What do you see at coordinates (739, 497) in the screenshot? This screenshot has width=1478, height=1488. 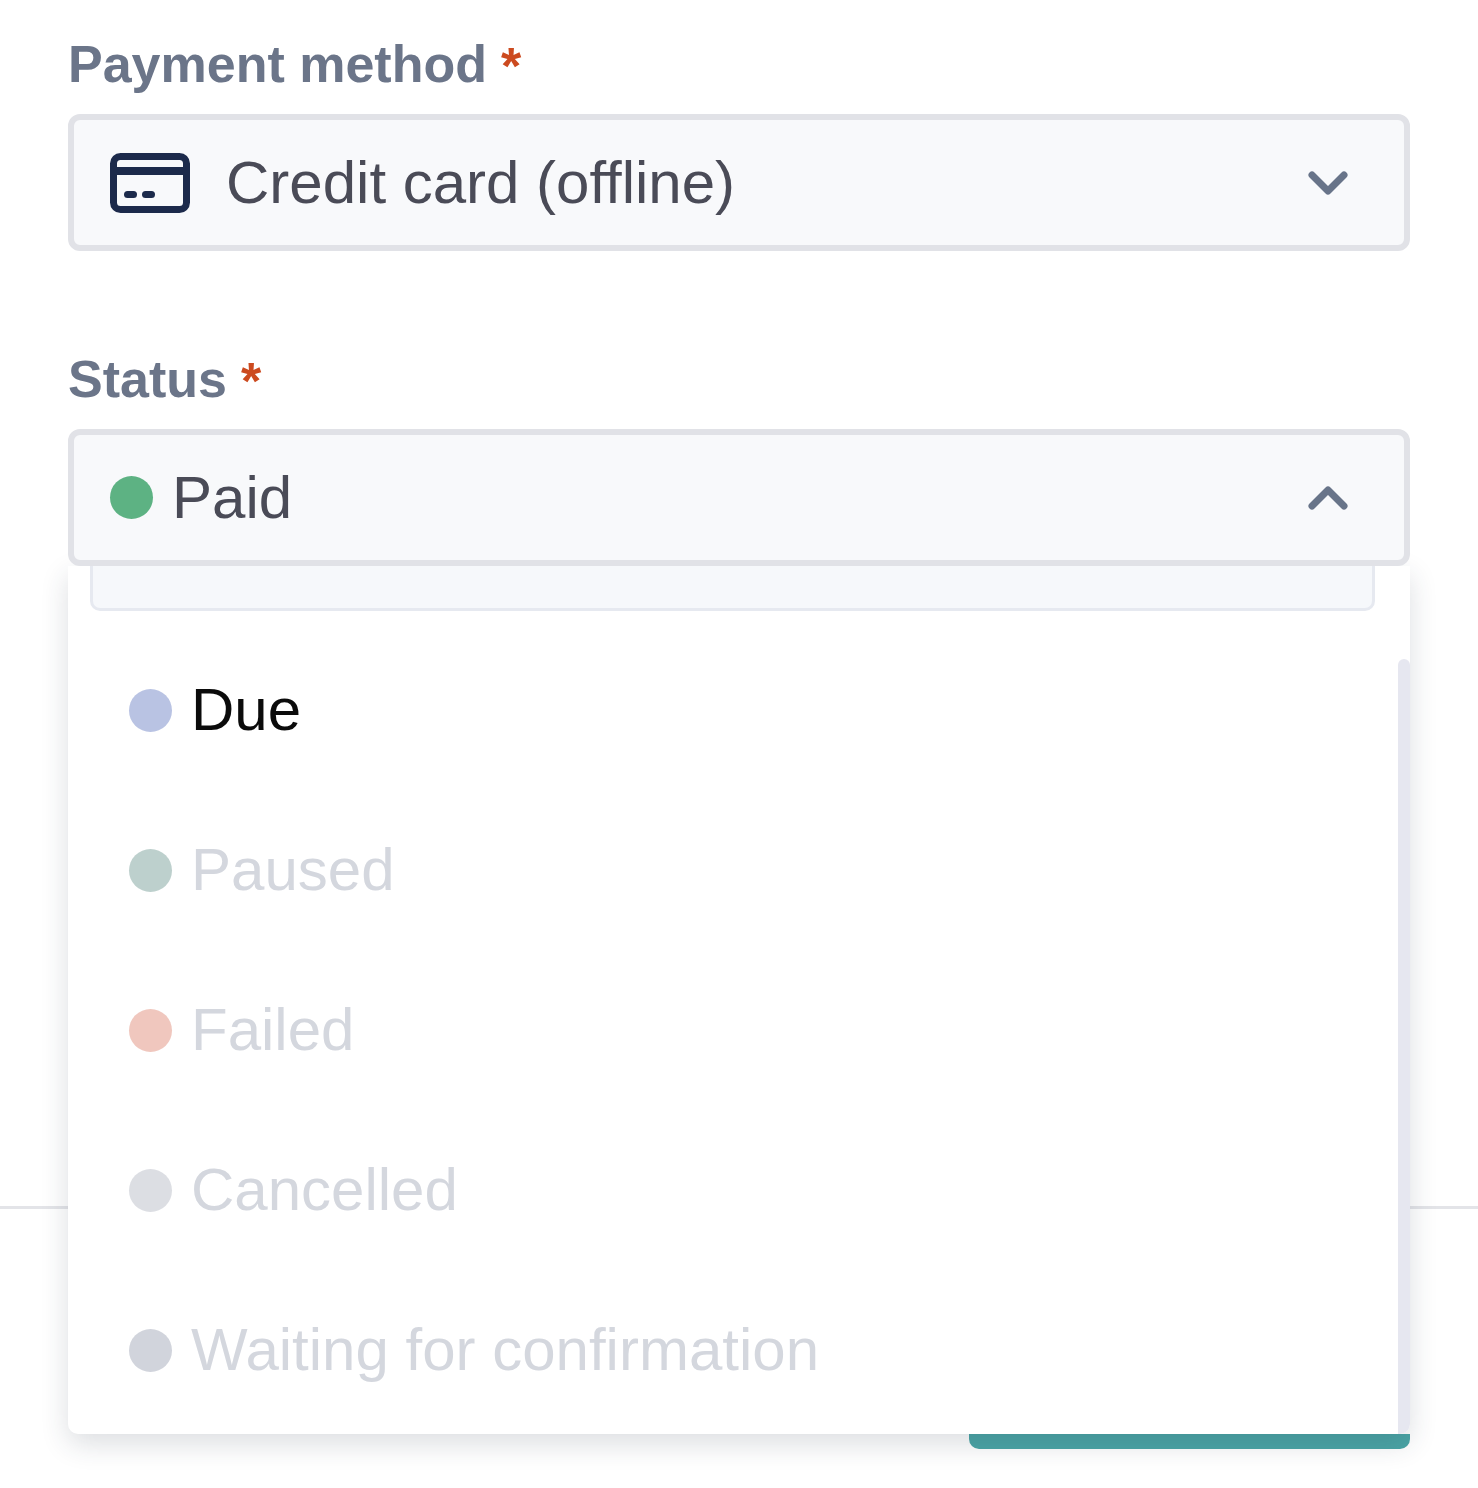 I see `select-field: Paid` at bounding box center [739, 497].